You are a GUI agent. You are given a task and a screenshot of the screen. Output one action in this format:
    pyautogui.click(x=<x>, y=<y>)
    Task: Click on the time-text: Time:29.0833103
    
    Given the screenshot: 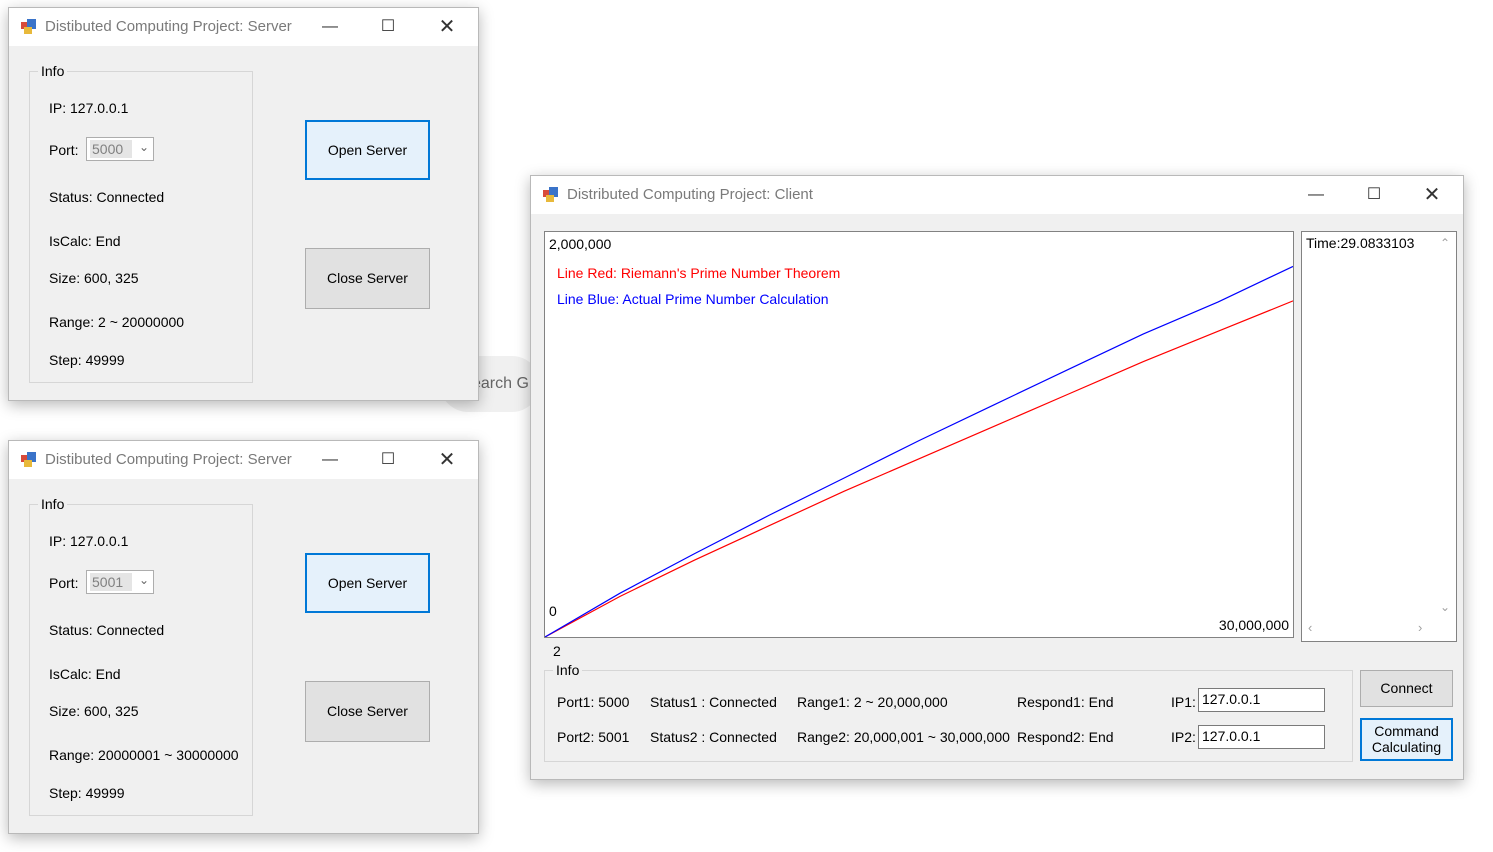 What is the action you would take?
    pyautogui.click(x=1360, y=243)
    